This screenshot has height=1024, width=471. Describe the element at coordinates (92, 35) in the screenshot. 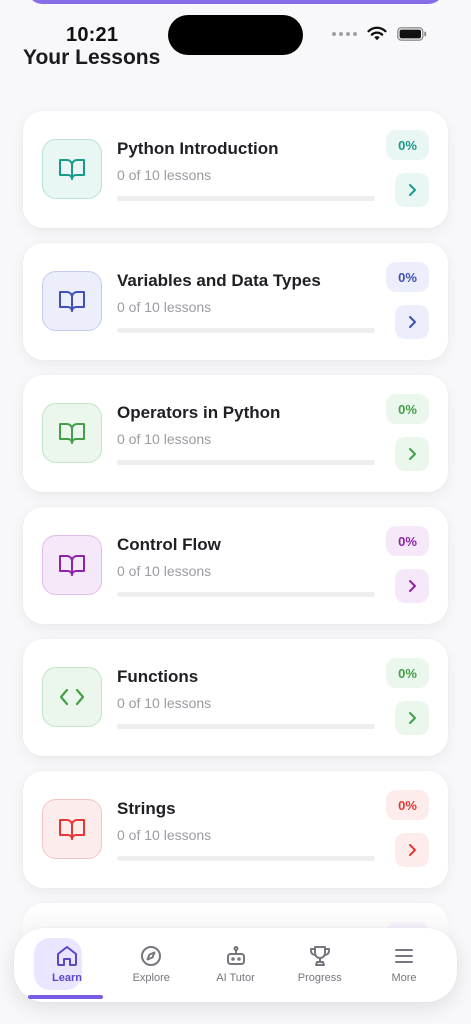

I see `status-time: 10:21` at that location.